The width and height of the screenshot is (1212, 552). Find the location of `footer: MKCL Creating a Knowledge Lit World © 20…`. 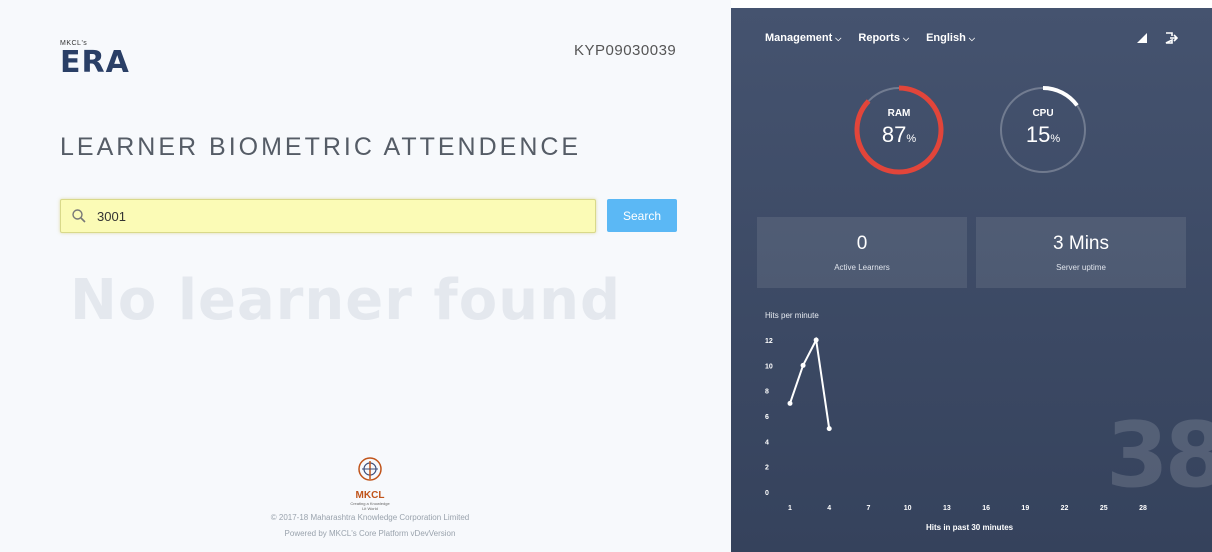

footer: MKCL Creating a Knowledge Lit World © 20… is located at coordinates (370, 496).